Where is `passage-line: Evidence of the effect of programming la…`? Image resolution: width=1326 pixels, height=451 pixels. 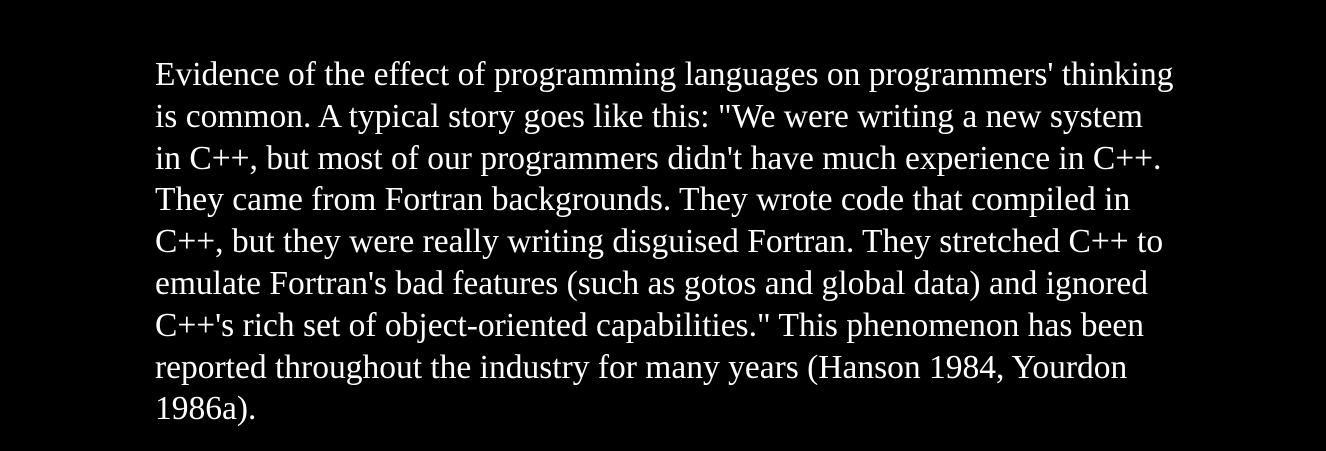
passage-line: Evidence of the effect of programming la… is located at coordinates (664, 74).